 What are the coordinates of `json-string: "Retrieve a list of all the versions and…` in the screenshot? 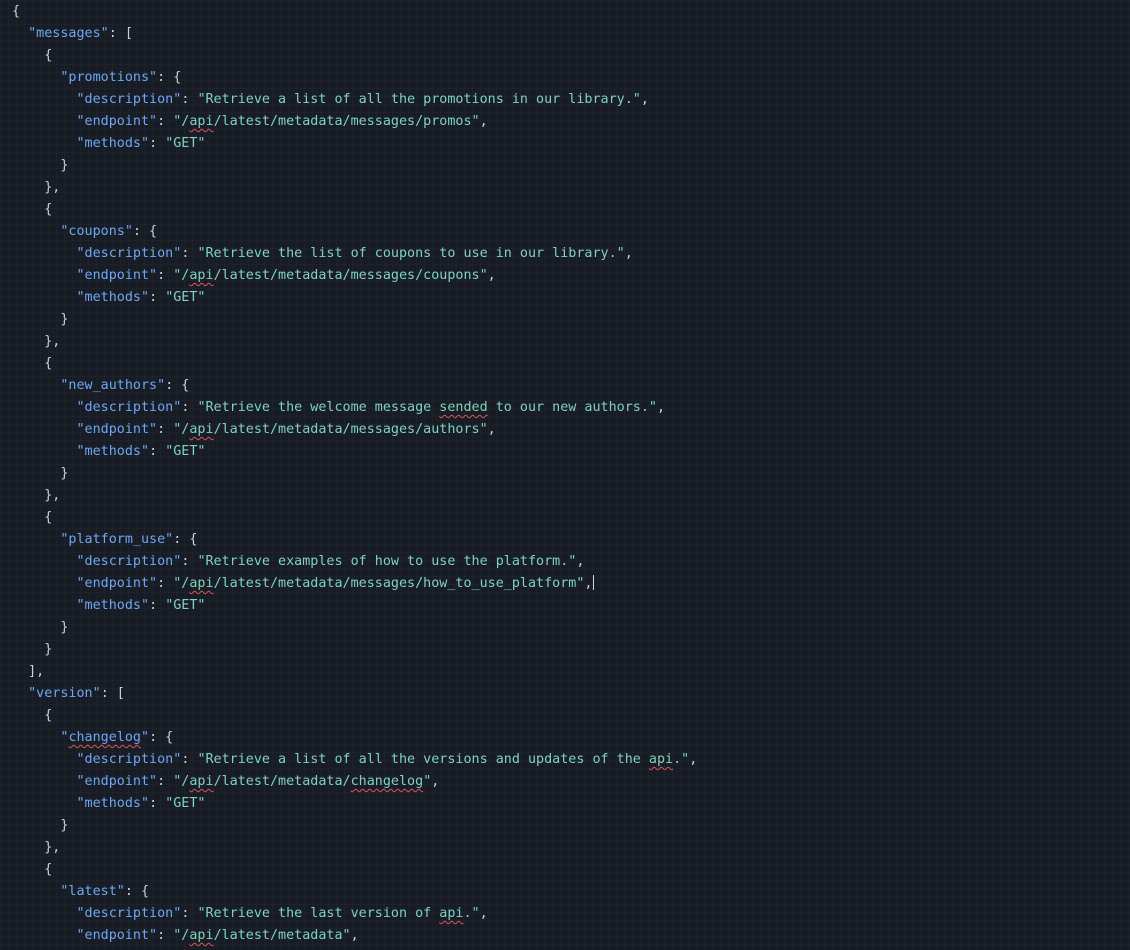 It's located at (443, 759).